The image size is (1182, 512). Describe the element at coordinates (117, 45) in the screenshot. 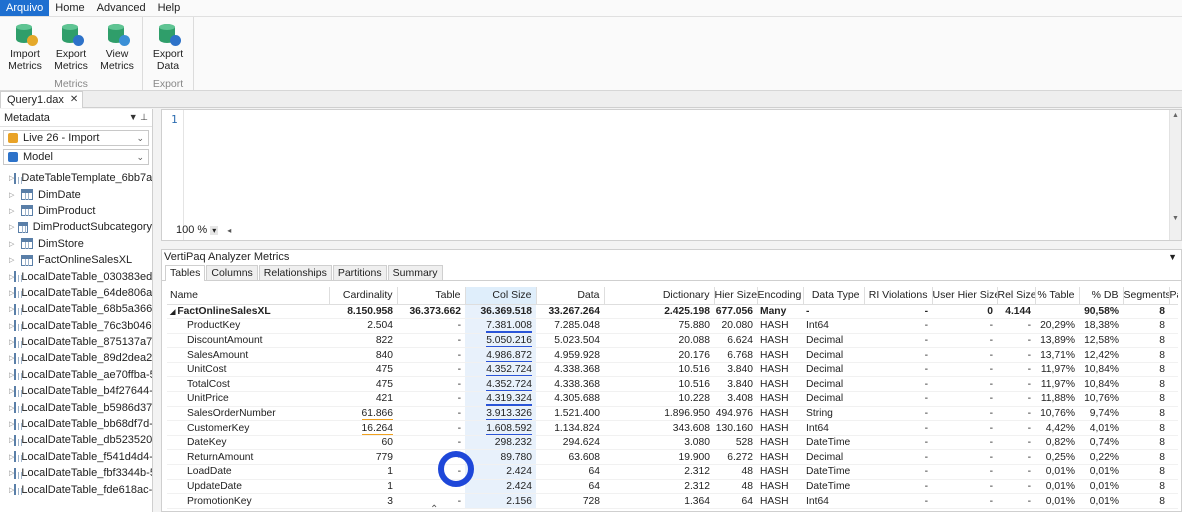

I see `view-metrics-button: View Metrics` at that location.